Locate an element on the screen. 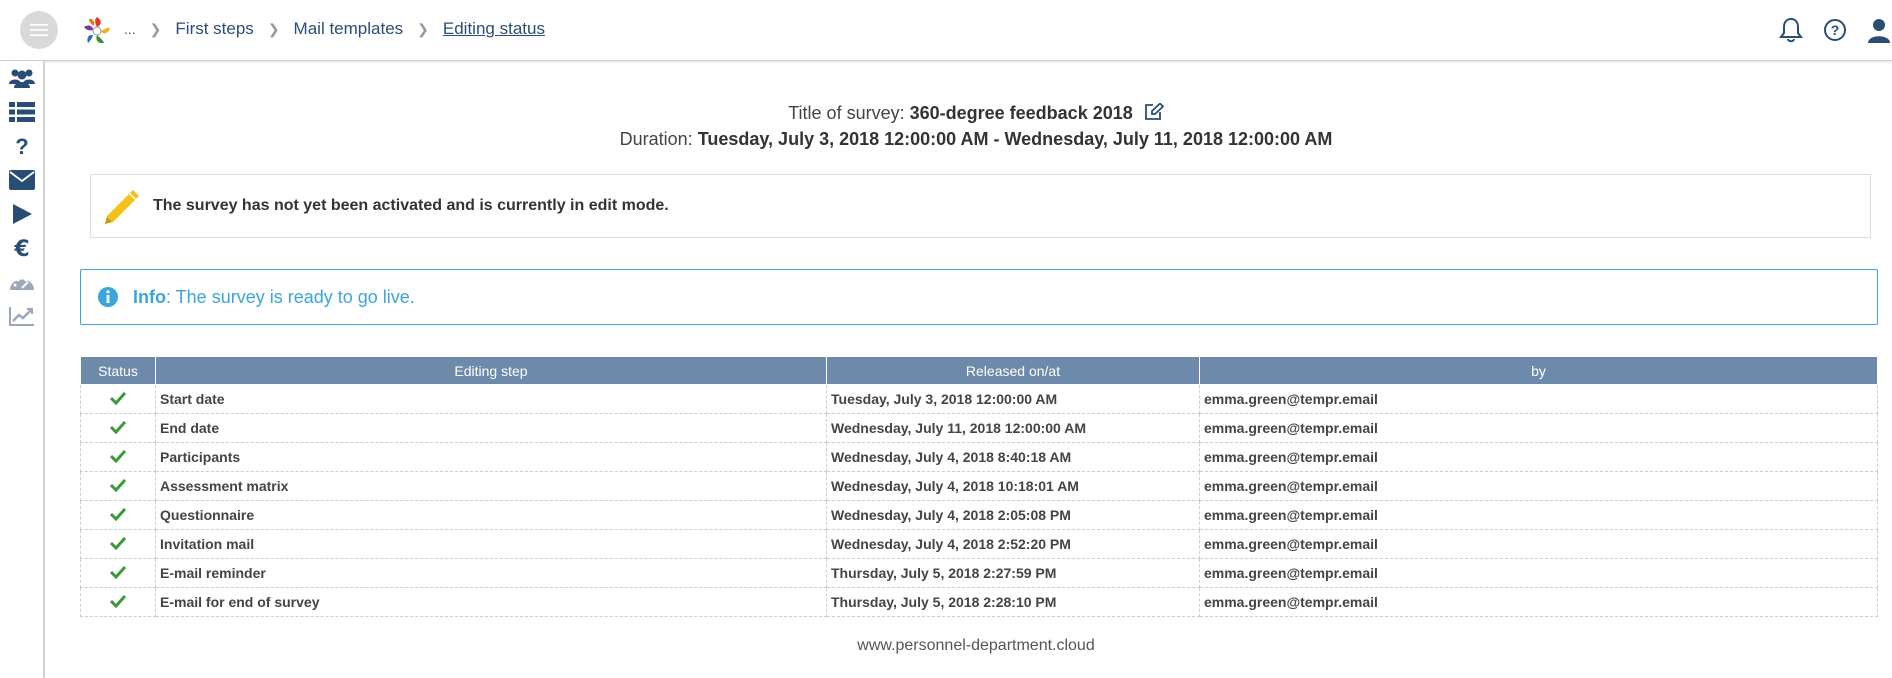 The width and height of the screenshot is (1892, 678). envelope-icon is located at coordinates (21, 180).